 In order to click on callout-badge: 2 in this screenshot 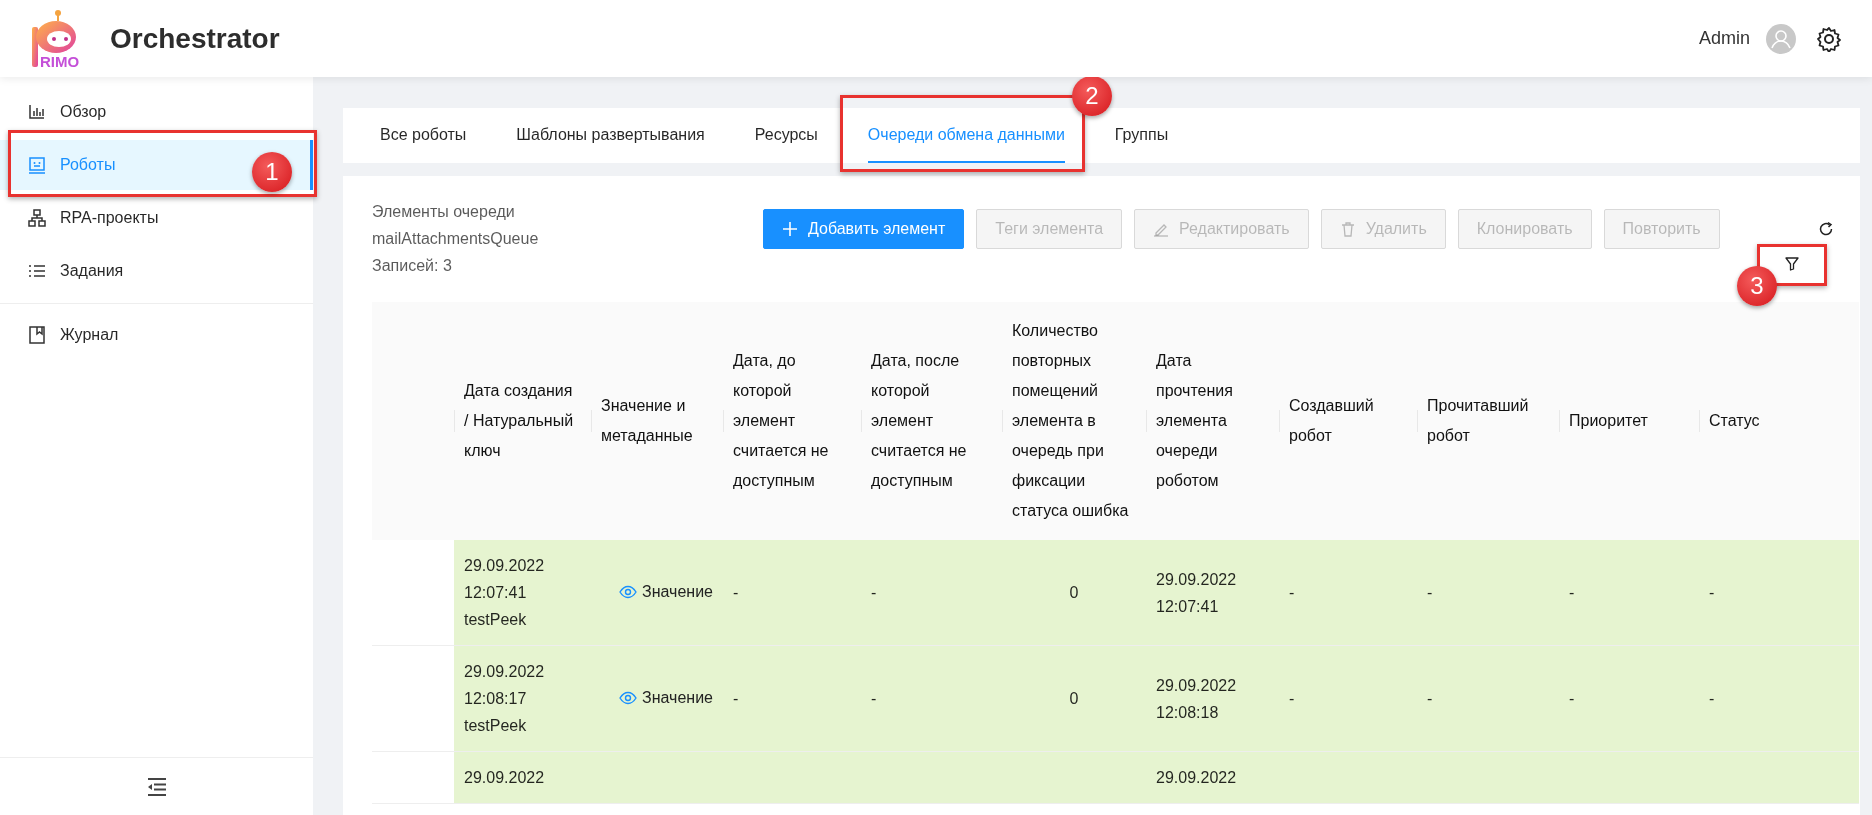, I will do `click(1091, 96)`.